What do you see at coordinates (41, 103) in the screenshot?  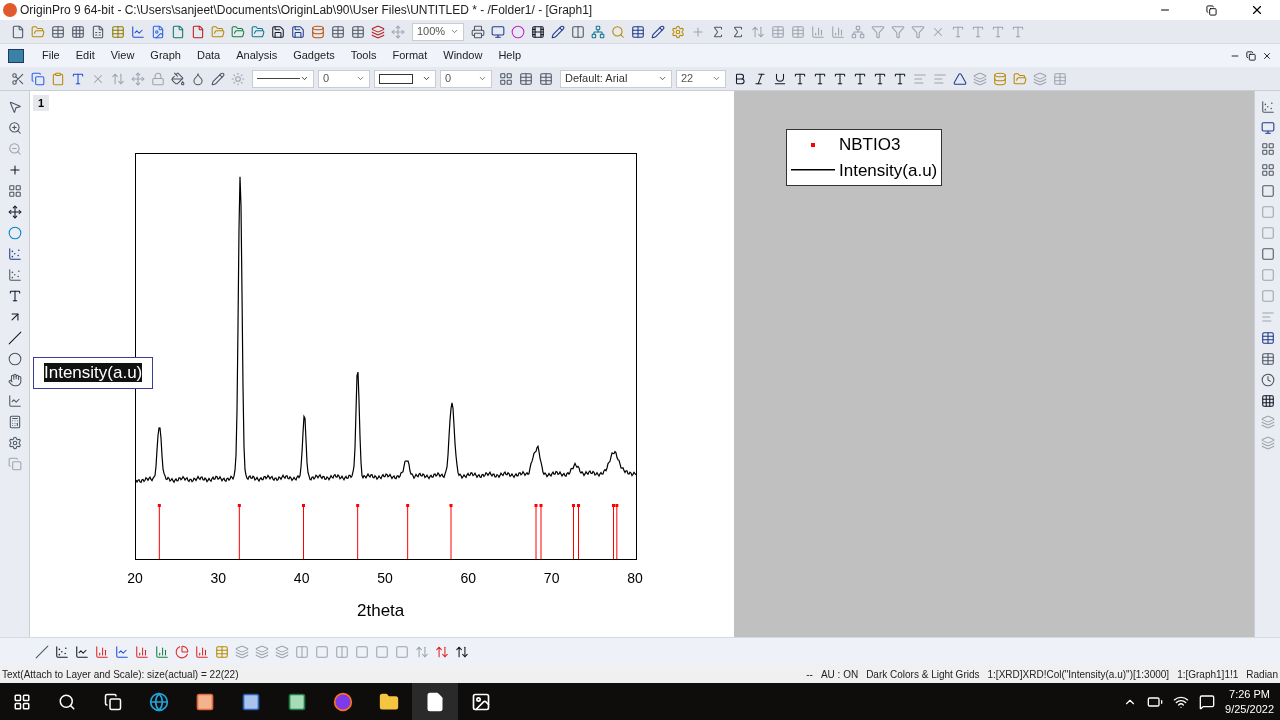 I see `layer-tab: 1` at bounding box center [41, 103].